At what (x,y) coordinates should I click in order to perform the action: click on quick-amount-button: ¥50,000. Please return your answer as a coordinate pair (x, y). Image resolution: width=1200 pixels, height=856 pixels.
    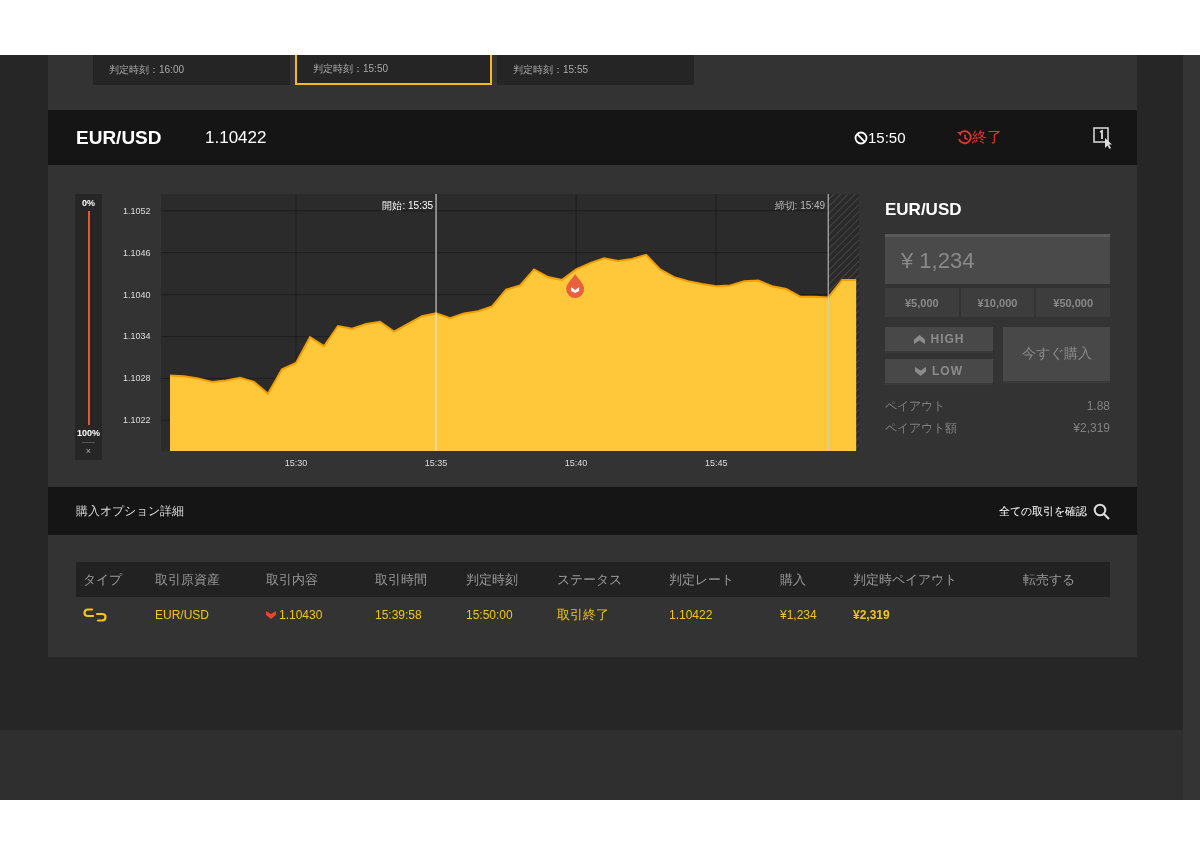
    Looking at the image, I should click on (1073, 302).